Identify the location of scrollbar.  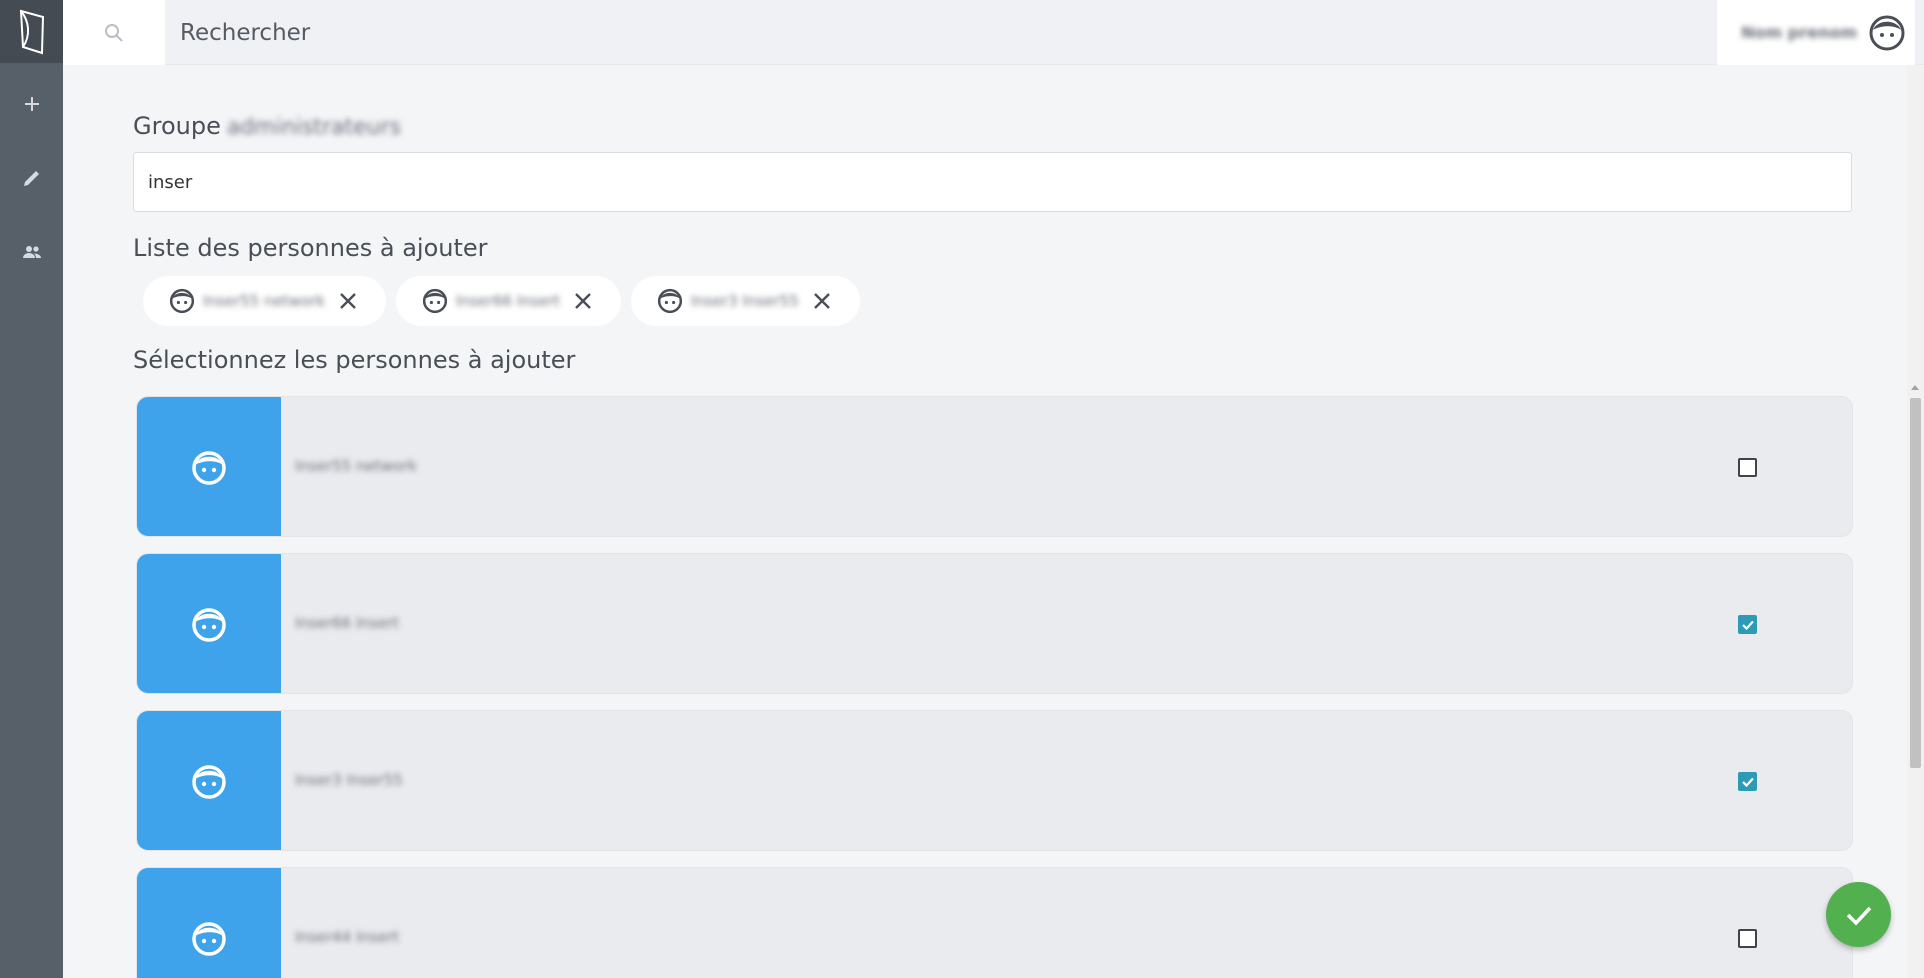
(1915, 521).